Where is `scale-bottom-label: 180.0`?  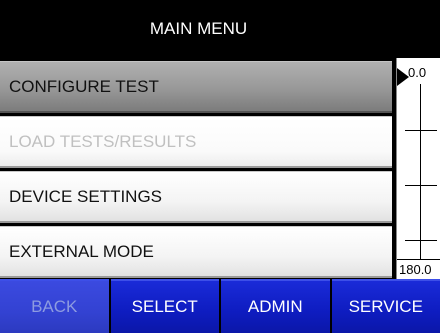
scale-bottom-label: 180.0 is located at coordinates (418, 269).